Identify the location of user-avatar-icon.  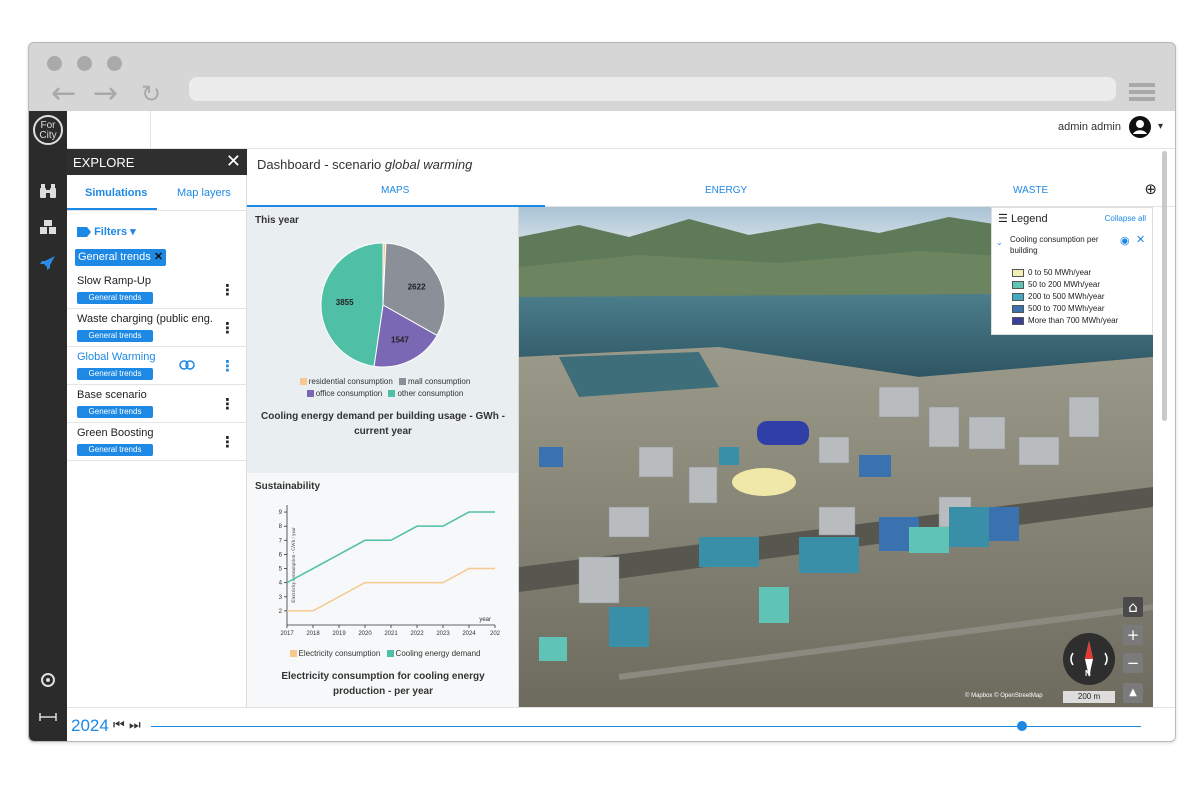
(1140, 127).